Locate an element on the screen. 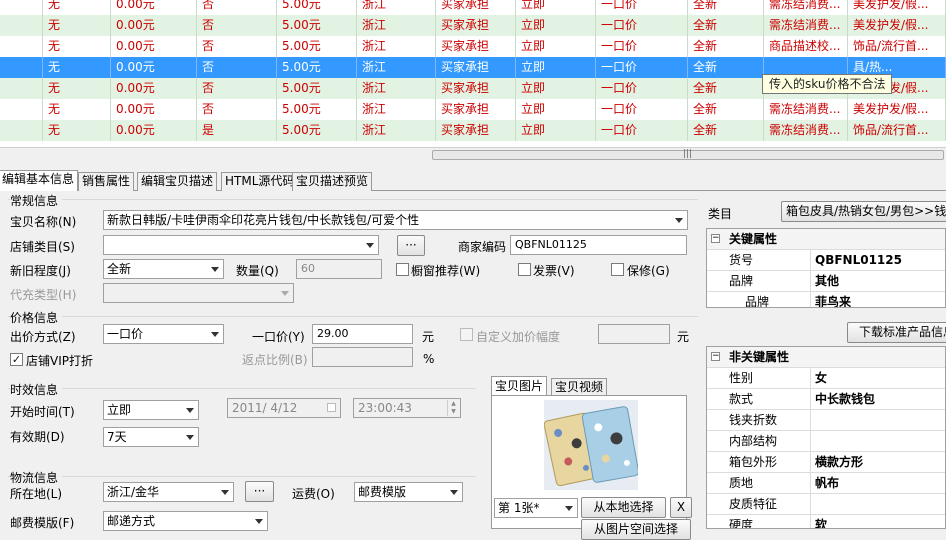  location-select: 浙江/金华 is located at coordinates (168, 492).